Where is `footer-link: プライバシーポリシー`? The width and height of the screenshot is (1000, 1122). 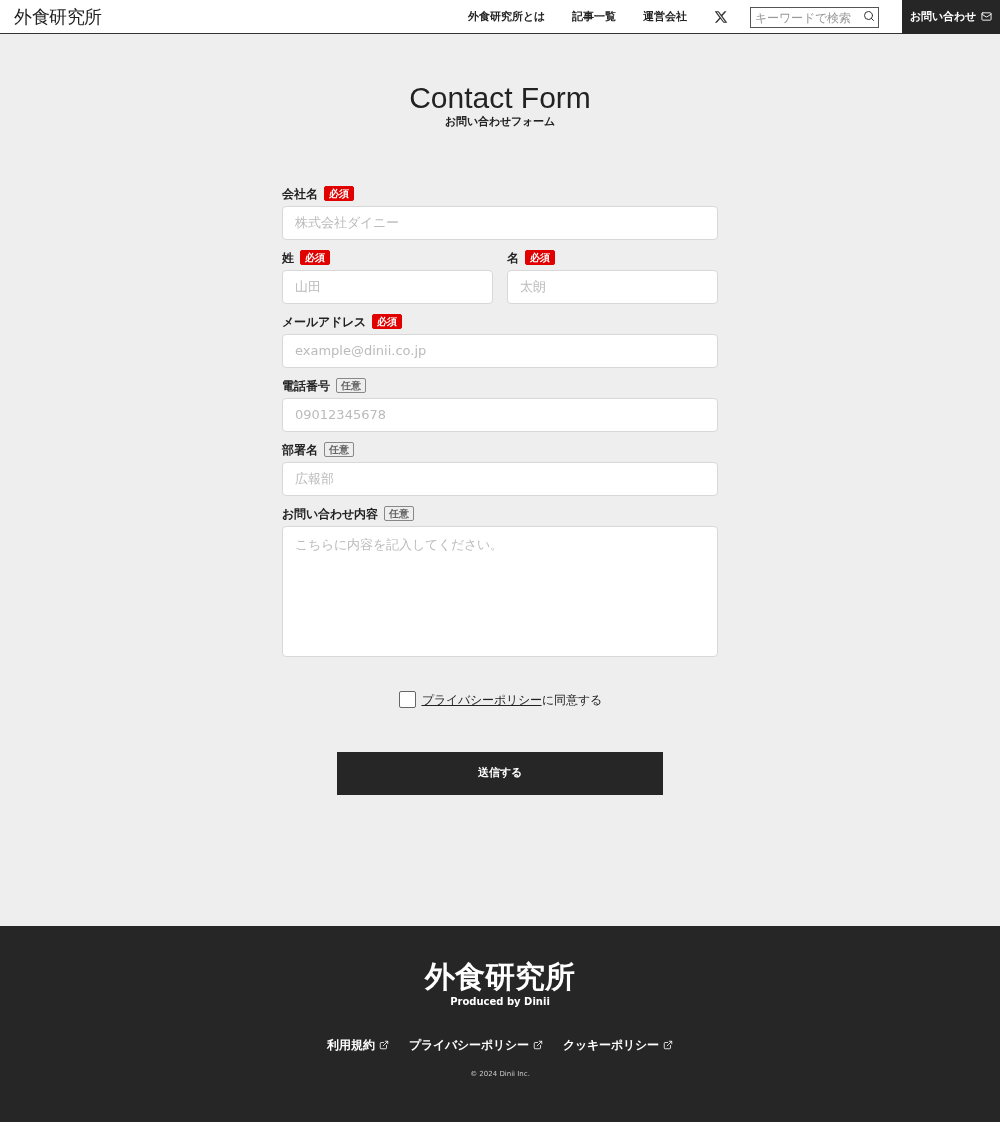 footer-link: プライバシーポリシー is located at coordinates (476, 1045).